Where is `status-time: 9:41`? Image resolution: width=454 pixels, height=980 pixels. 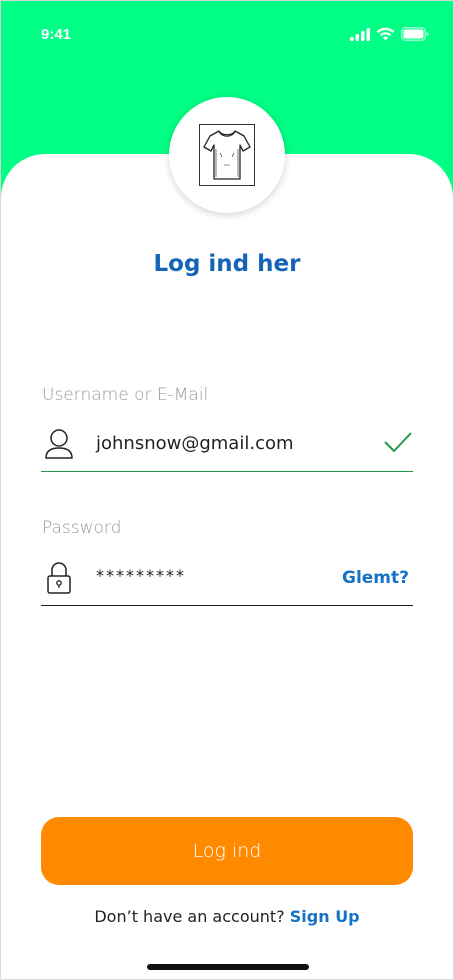
status-time: 9:41 is located at coordinates (56, 34).